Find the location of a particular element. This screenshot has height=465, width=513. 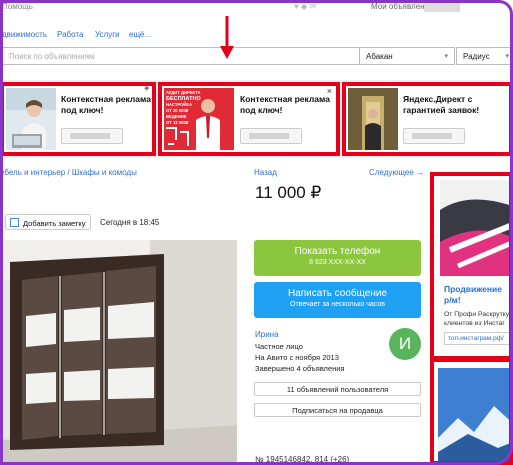

nav-item-services: Услуги is located at coordinates (107, 34).